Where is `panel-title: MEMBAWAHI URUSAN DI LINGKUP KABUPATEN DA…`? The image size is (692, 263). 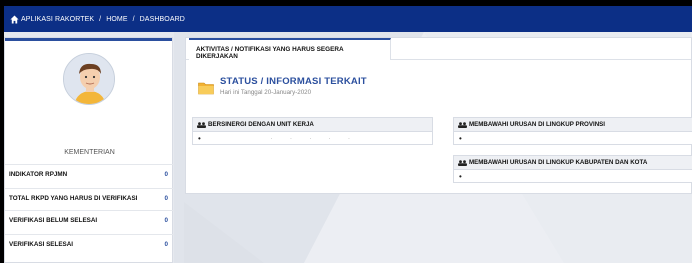 panel-title: MEMBAWAHI URUSAN DI LINGKUP KABUPATEN DA… is located at coordinates (558, 162).